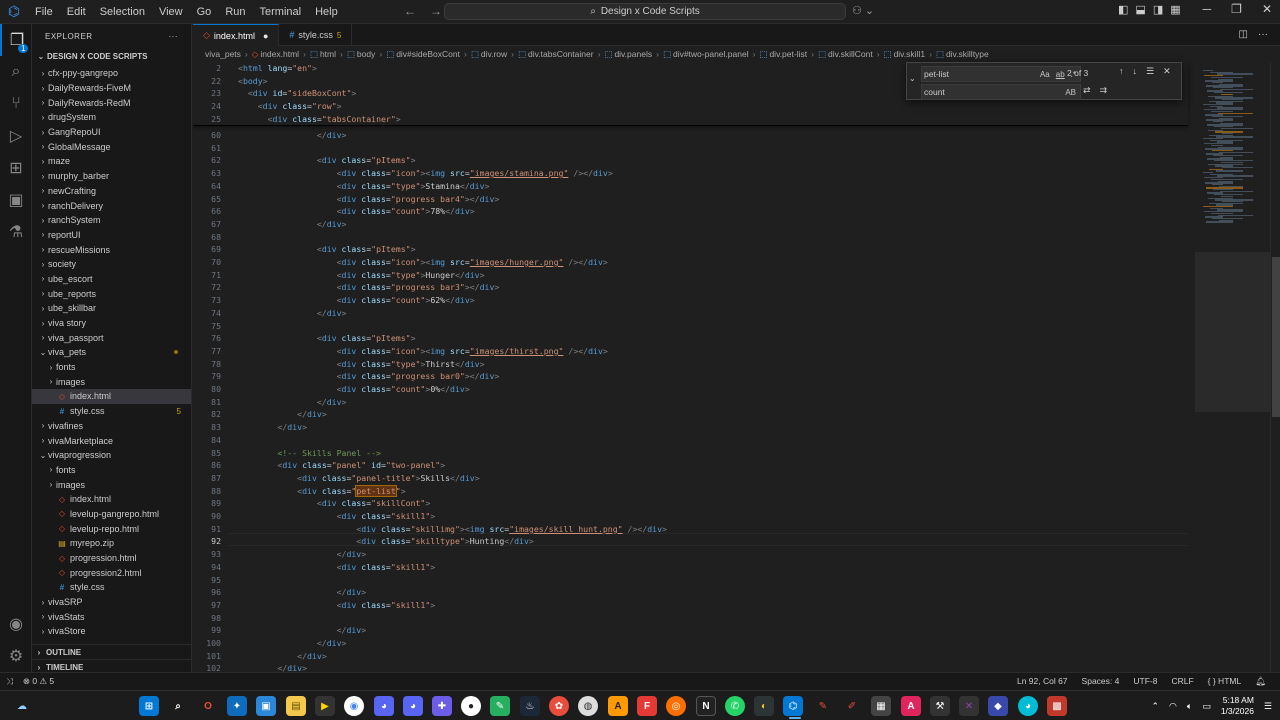 The image size is (1280, 720). Describe the element at coordinates (1189, 706) in the screenshot. I see `volume-icon: 🔈︎` at that location.